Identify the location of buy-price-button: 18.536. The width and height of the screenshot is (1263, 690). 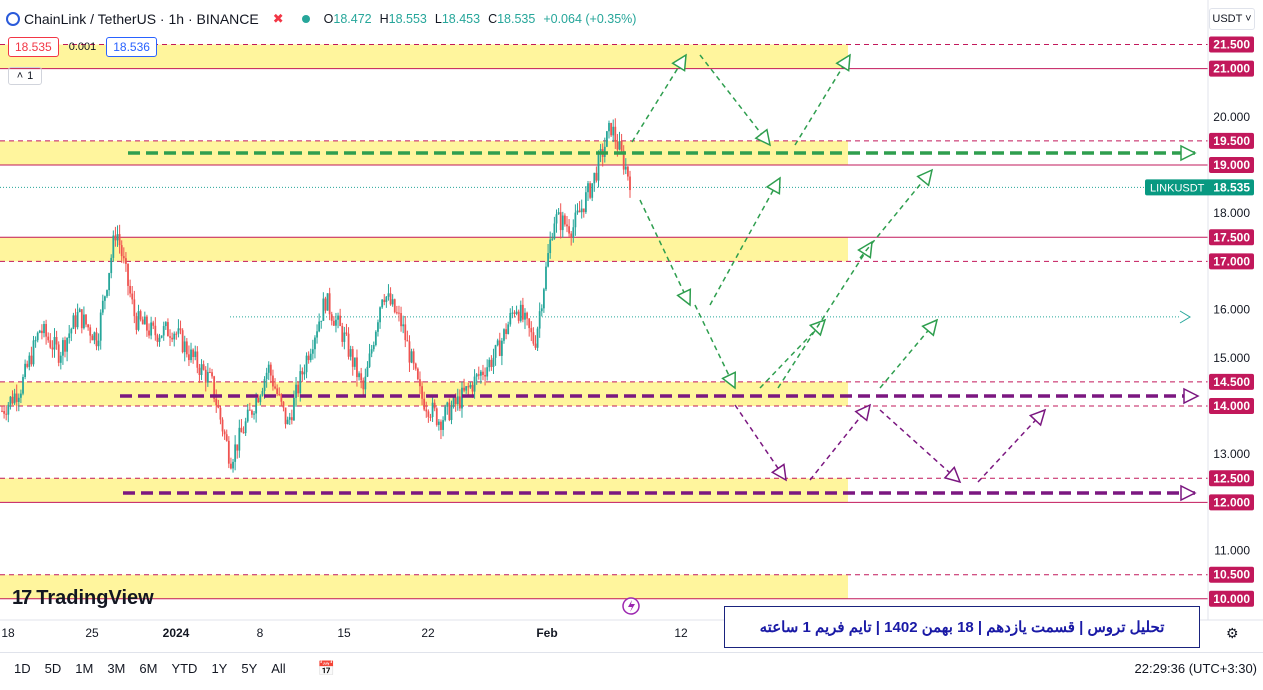
(131, 47).